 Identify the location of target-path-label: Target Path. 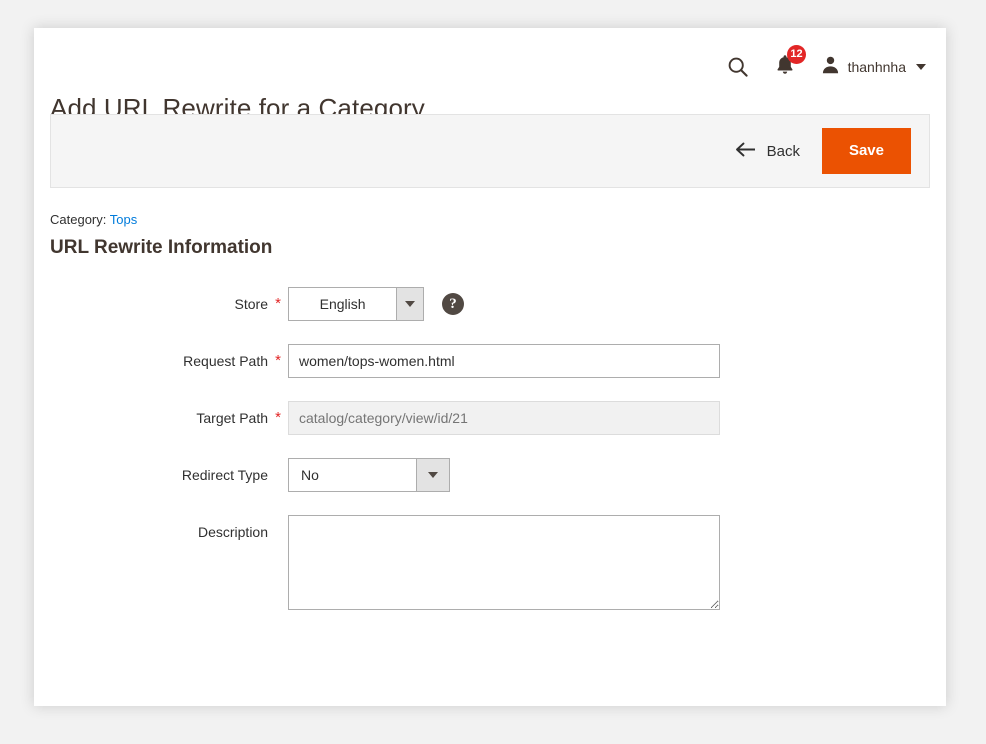
(232, 418).